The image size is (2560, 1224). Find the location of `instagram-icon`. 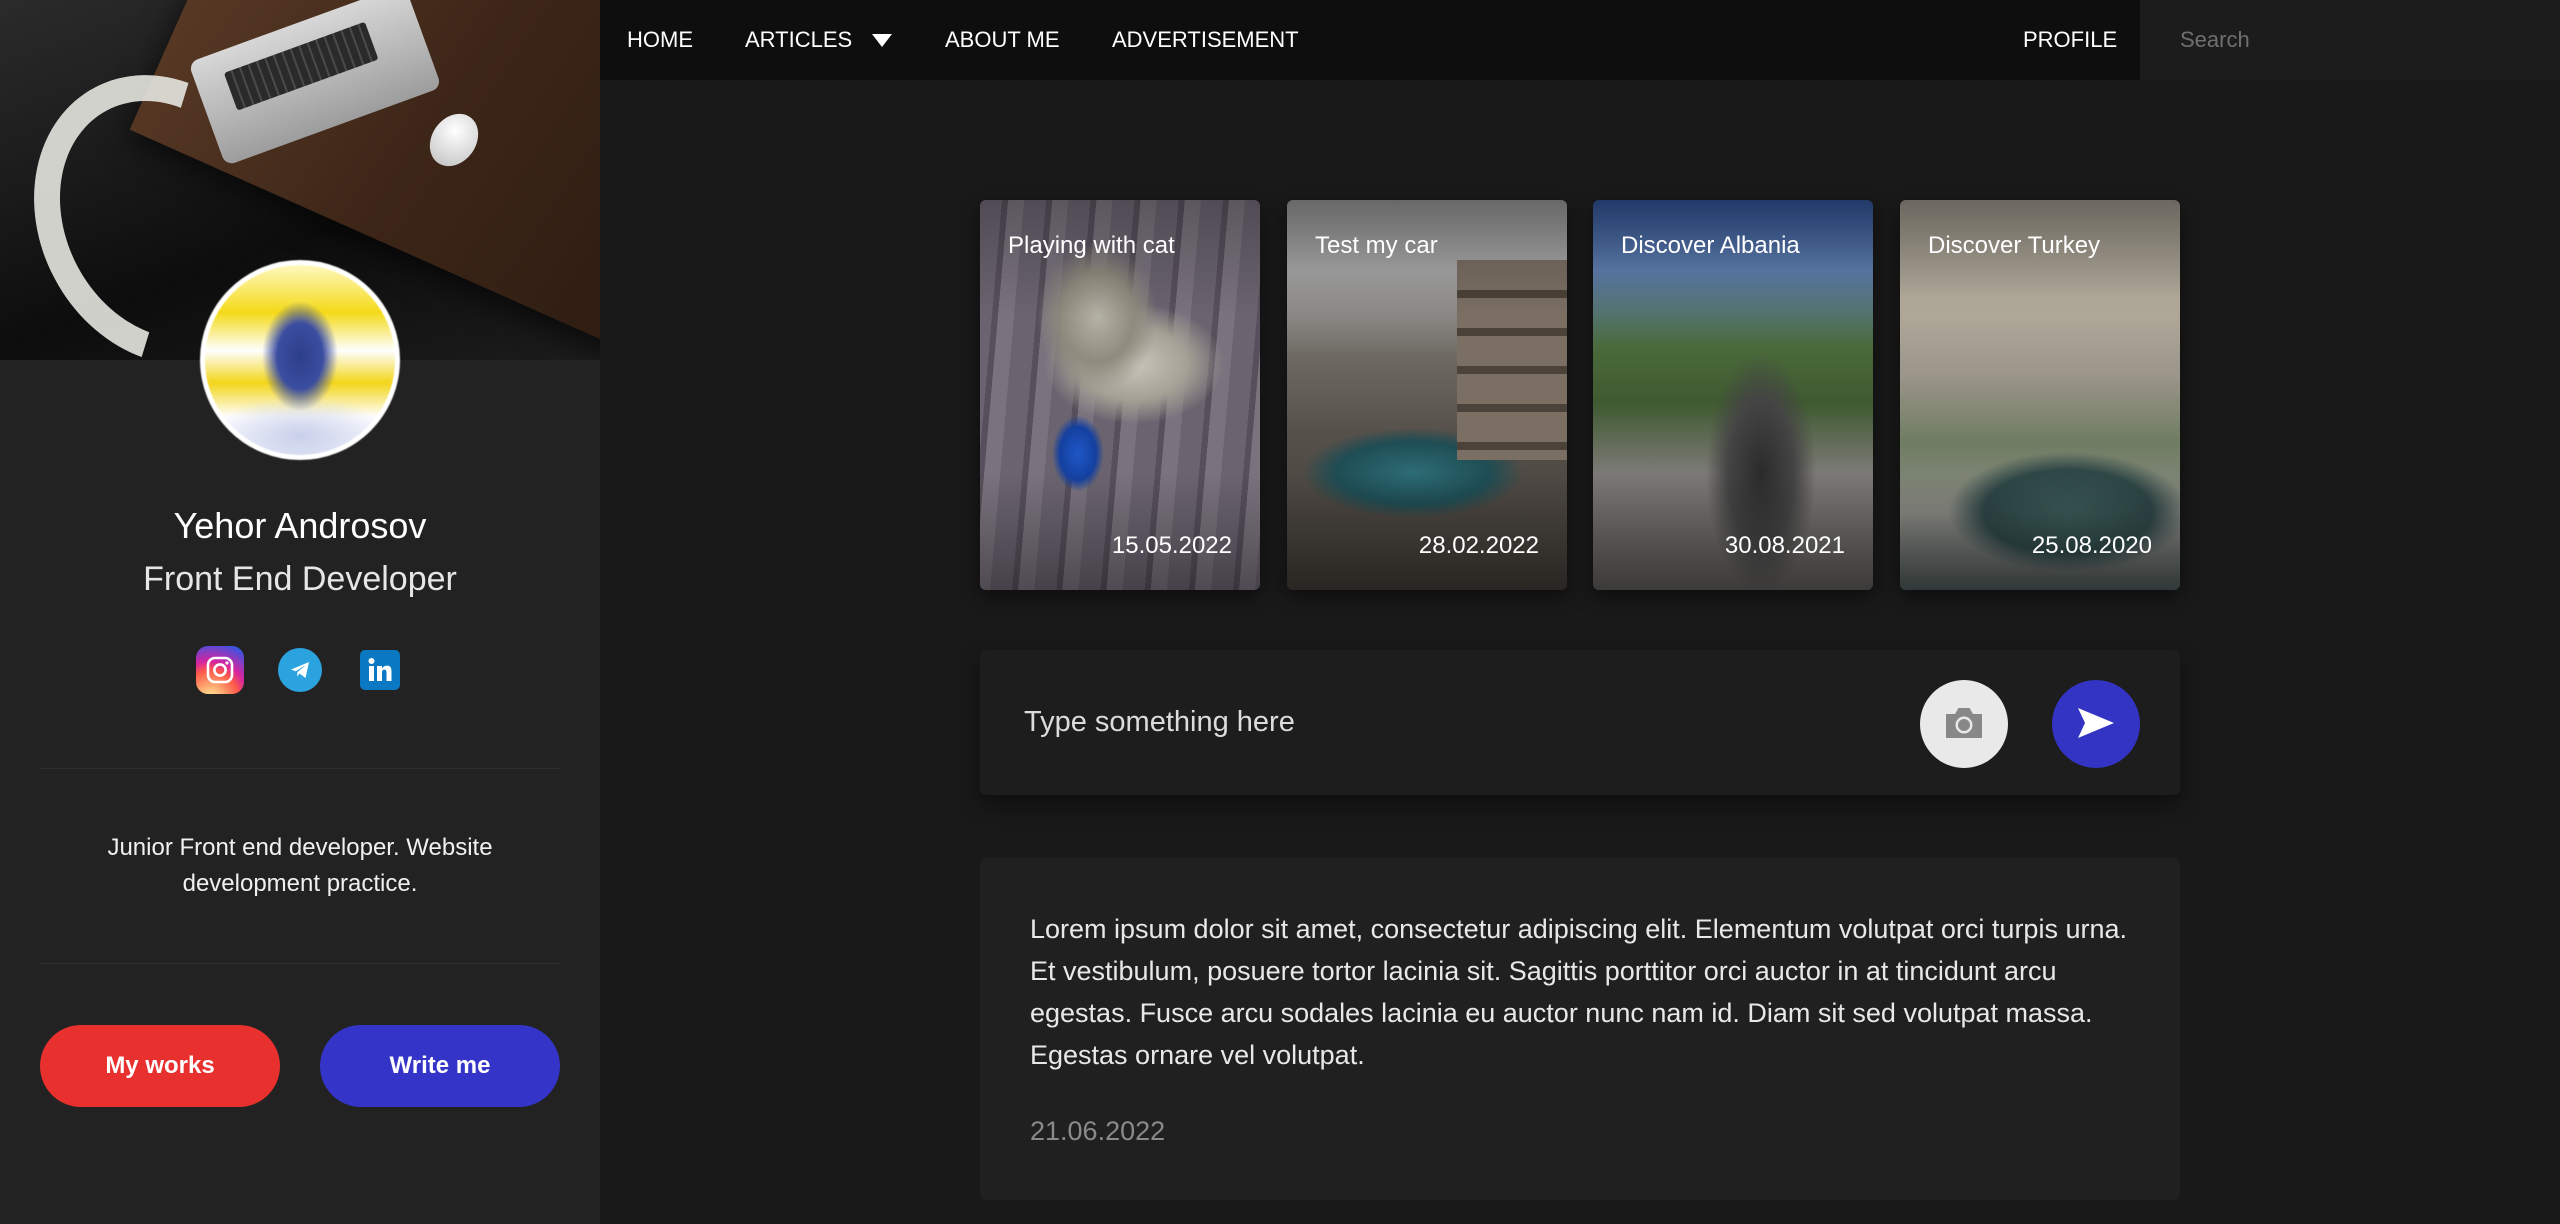

instagram-icon is located at coordinates (220, 670).